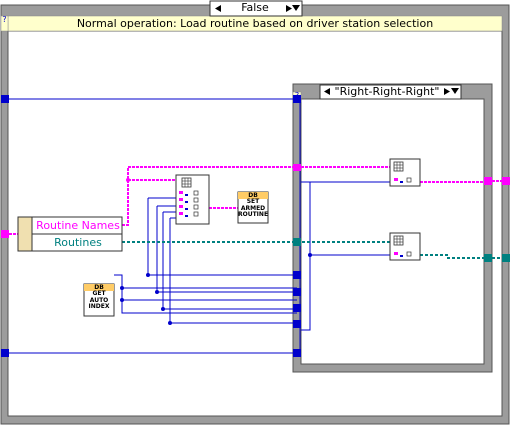  Describe the element at coordinates (387, 92) in the screenshot. I see `inner-selector-label: "Right-Right-Right"` at that location.